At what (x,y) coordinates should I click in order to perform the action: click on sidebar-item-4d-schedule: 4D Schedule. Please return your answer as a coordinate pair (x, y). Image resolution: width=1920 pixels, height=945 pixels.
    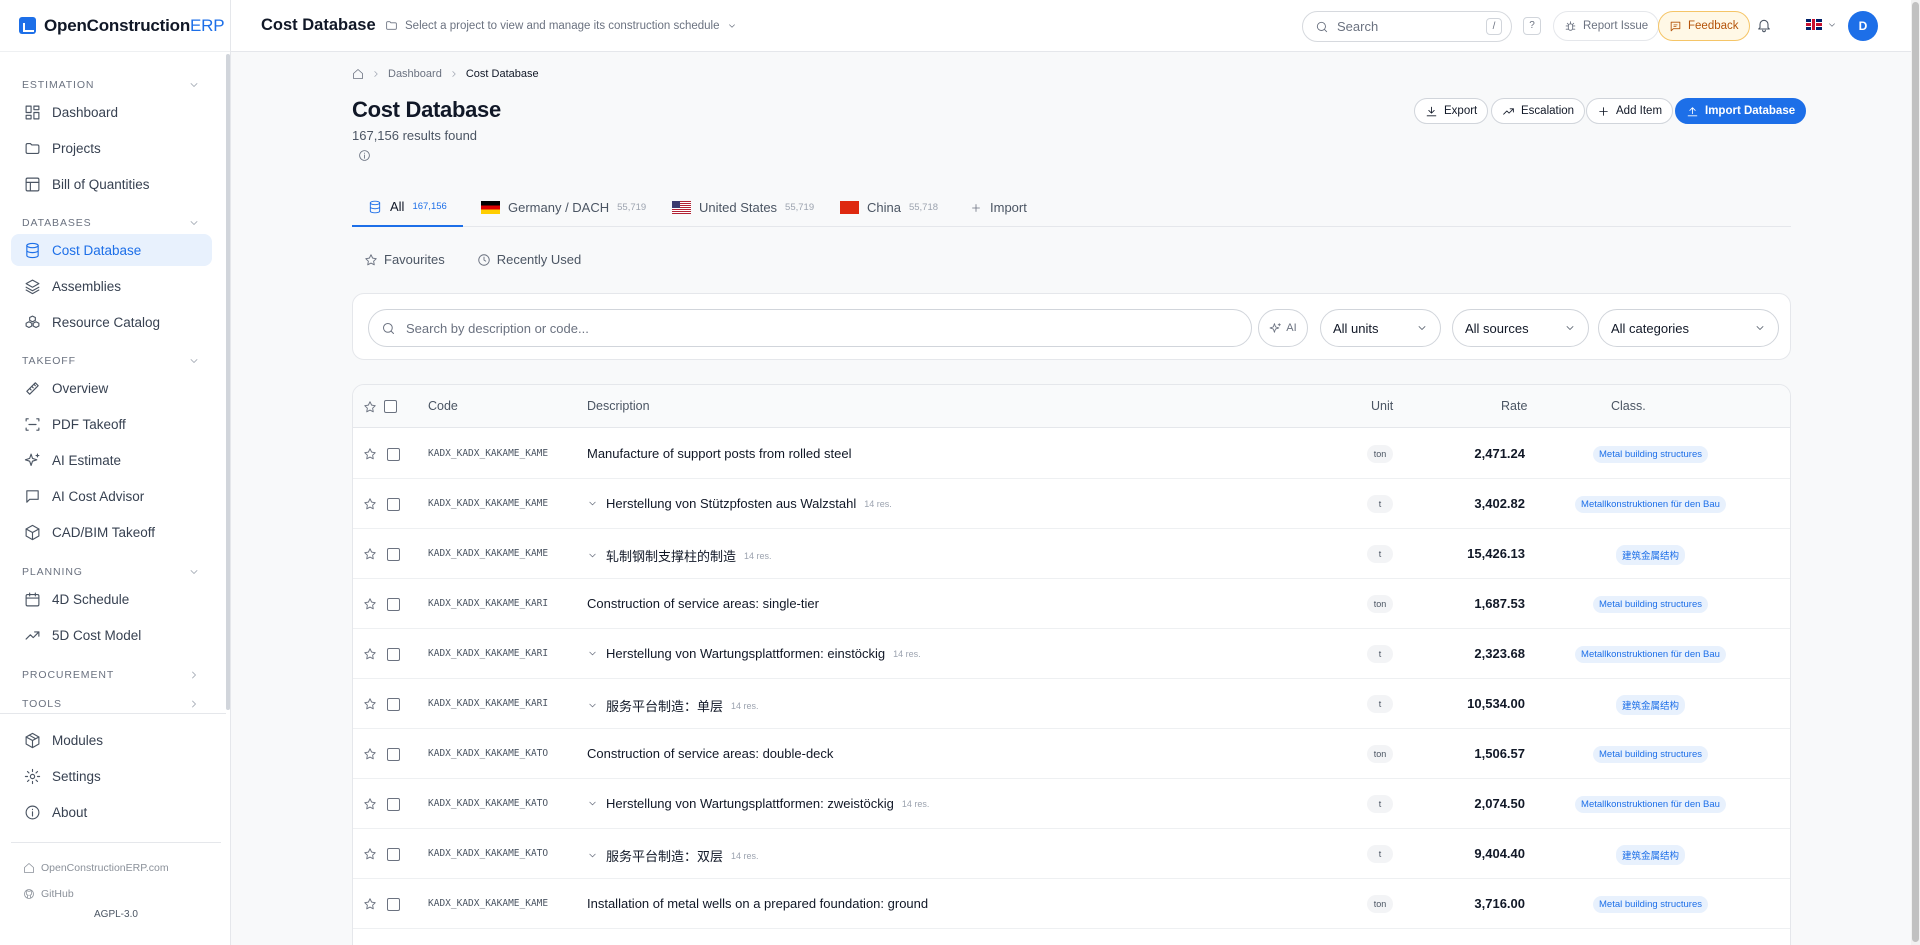
    Looking at the image, I should click on (111, 599).